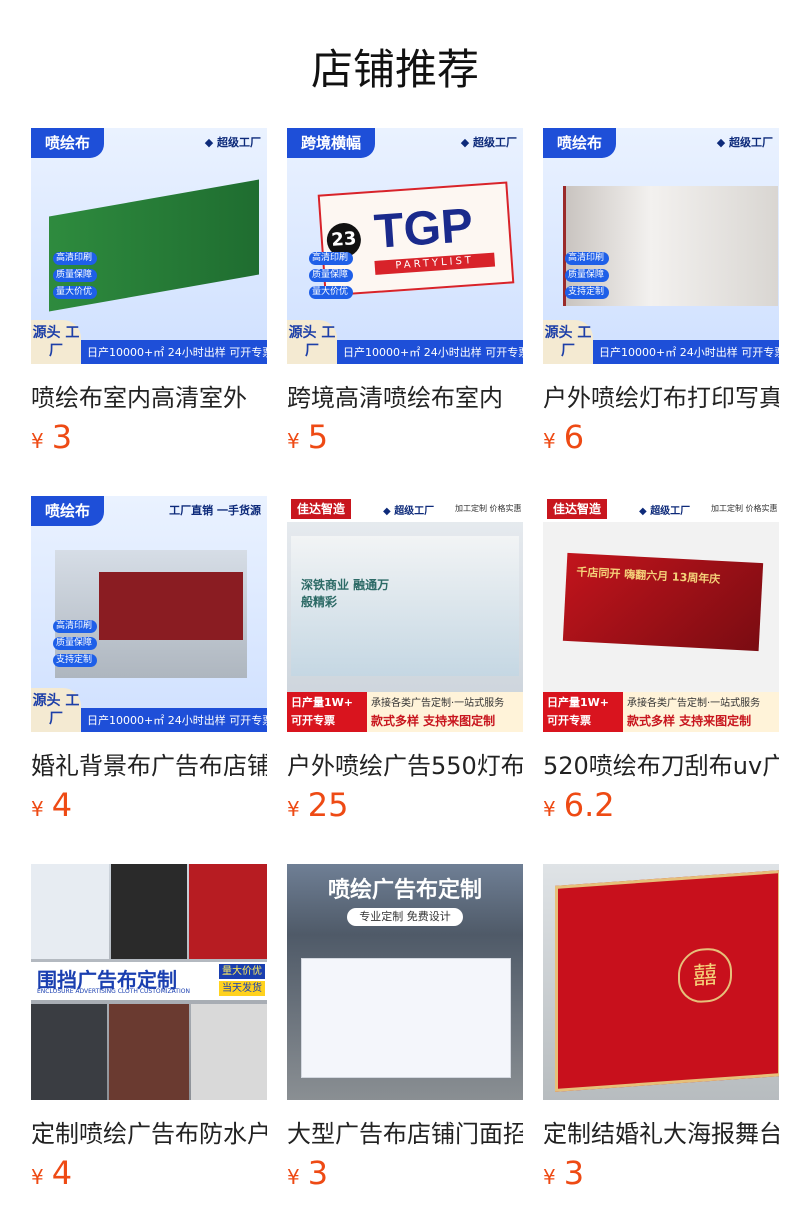 The width and height of the screenshot is (790, 1232). Describe the element at coordinates (661, 763) in the screenshot. I see `product-name: 520喷绘布刀刮布uv广告` at that location.